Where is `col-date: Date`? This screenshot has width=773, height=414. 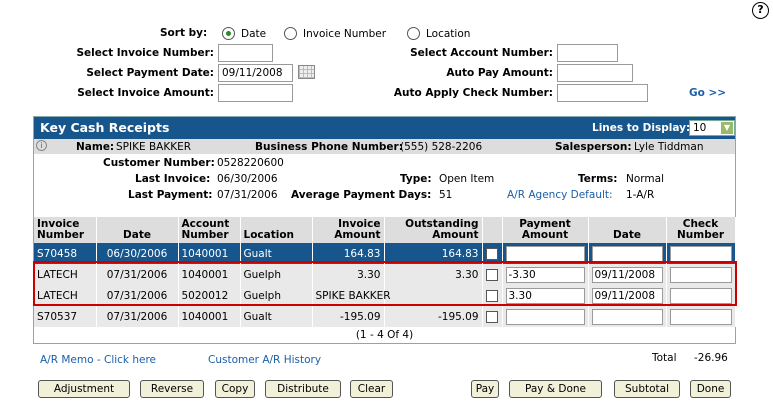
col-date: Date is located at coordinates (137, 230).